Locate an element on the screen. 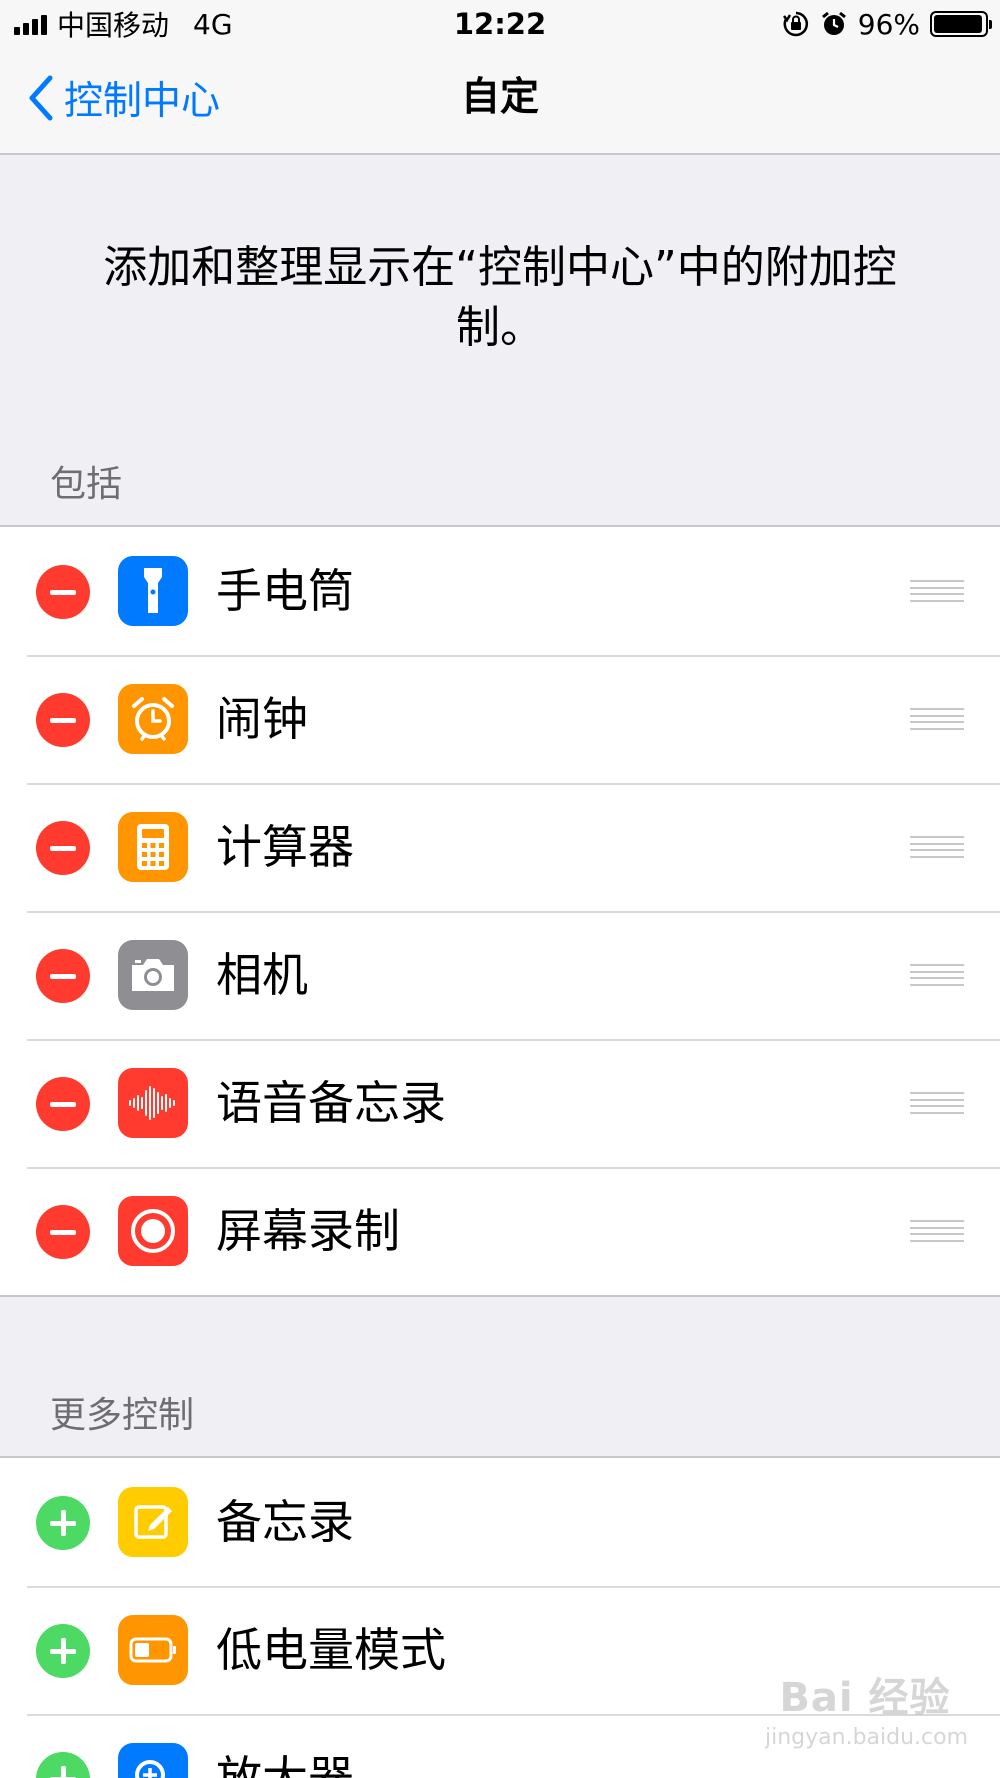  flashlight-icon is located at coordinates (153, 591).